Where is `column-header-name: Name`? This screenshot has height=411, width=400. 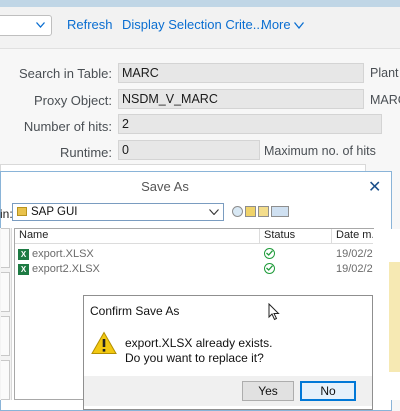 column-header-name: Name is located at coordinates (137, 236).